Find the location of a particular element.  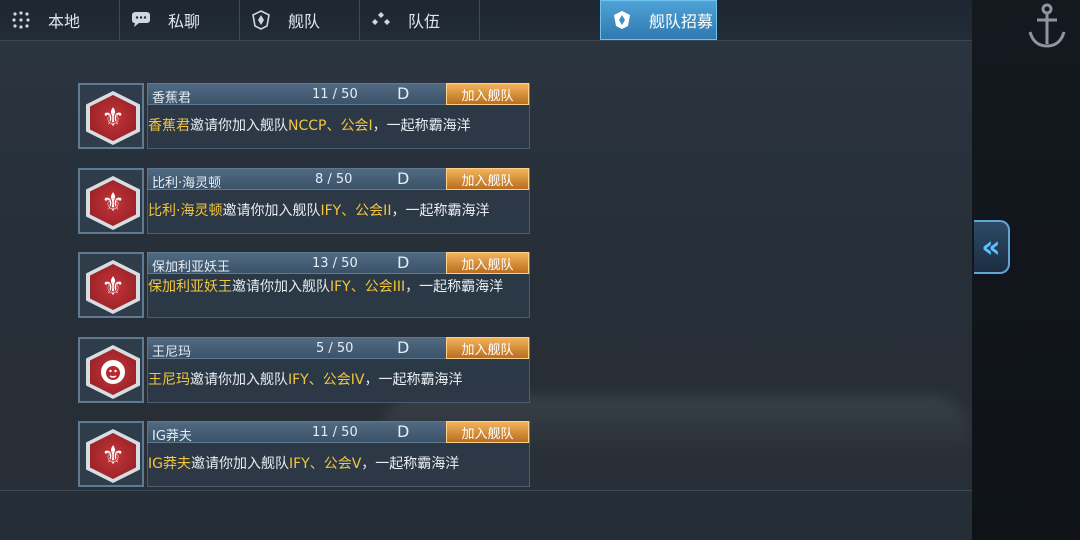

invite-fleet: IFY、公会III is located at coordinates (368, 287).